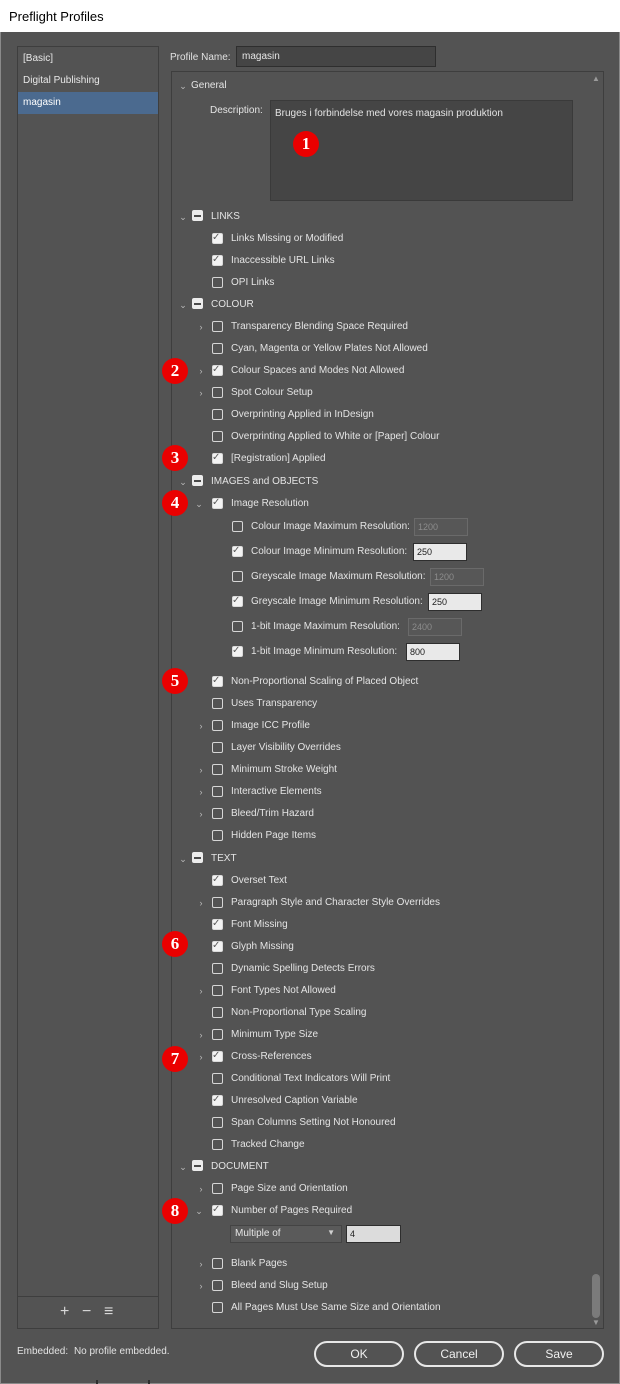  Describe the element at coordinates (217, 392) in the screenshot. I see `spot-colour-checkbox` at that location.